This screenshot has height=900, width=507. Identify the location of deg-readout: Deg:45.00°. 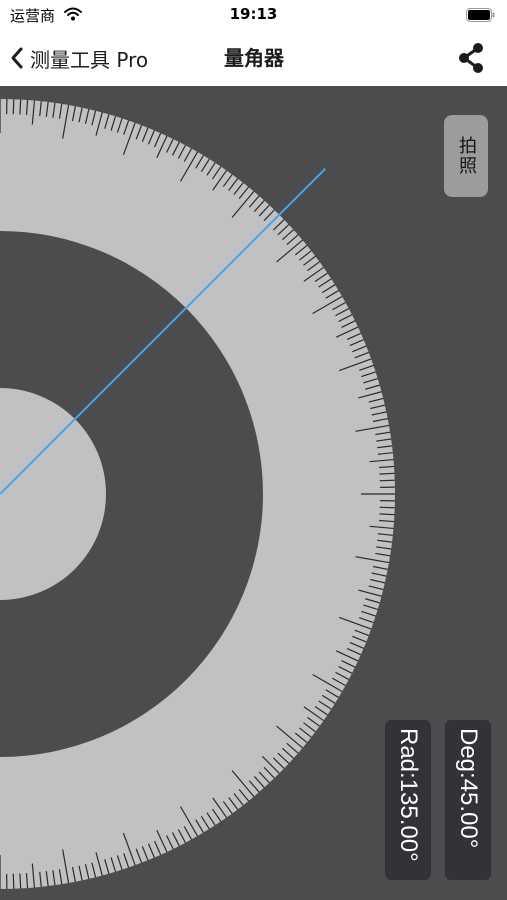
(468, 800).